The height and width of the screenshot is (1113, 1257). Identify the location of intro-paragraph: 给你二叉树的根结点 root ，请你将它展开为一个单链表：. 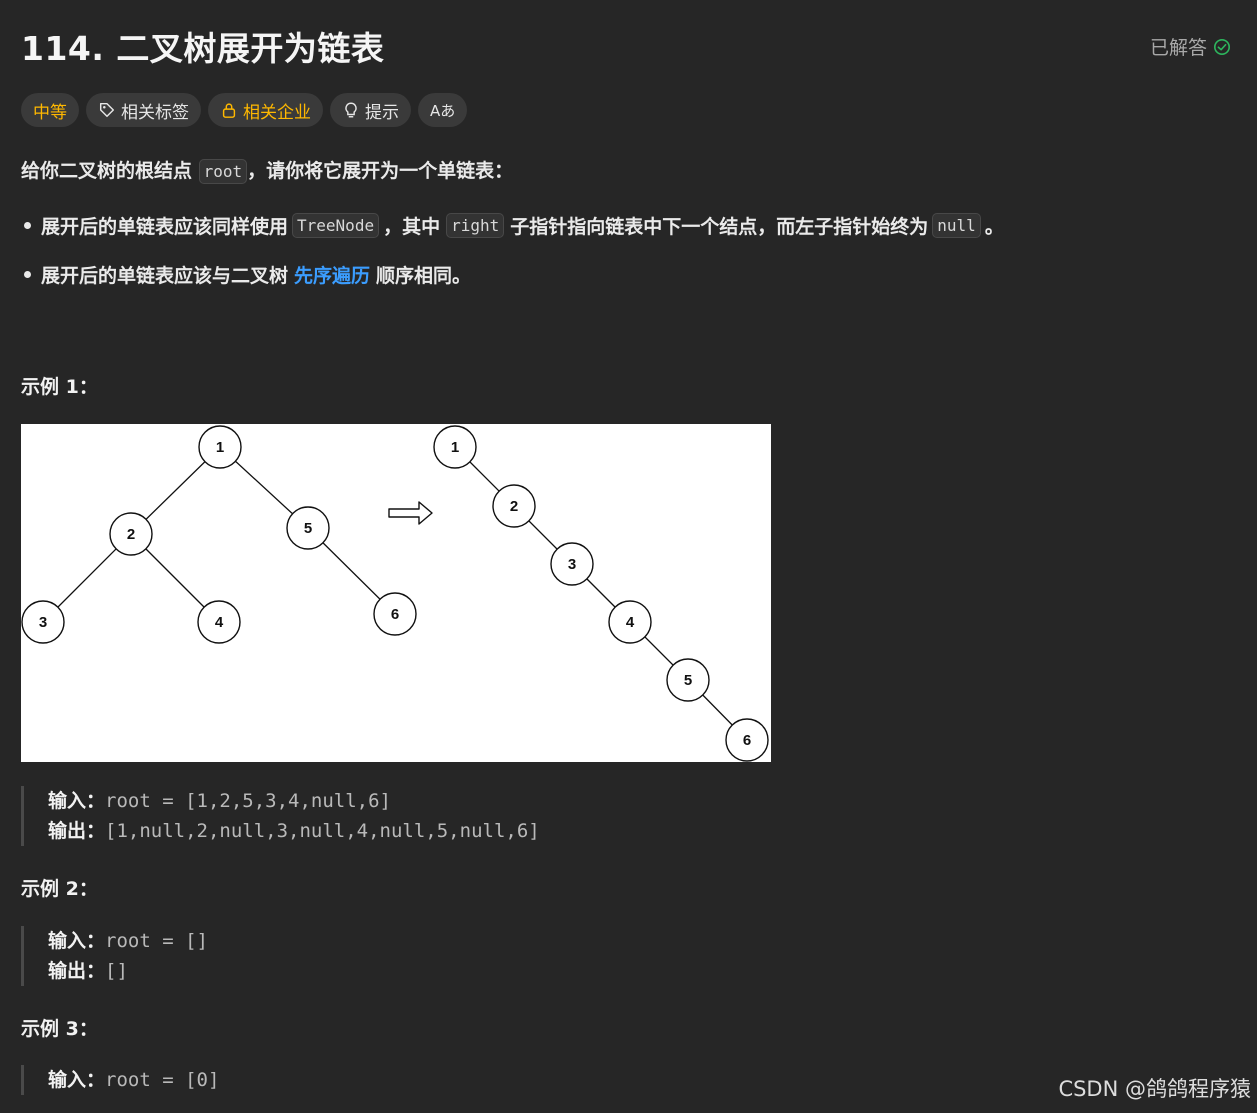
(267, 170).